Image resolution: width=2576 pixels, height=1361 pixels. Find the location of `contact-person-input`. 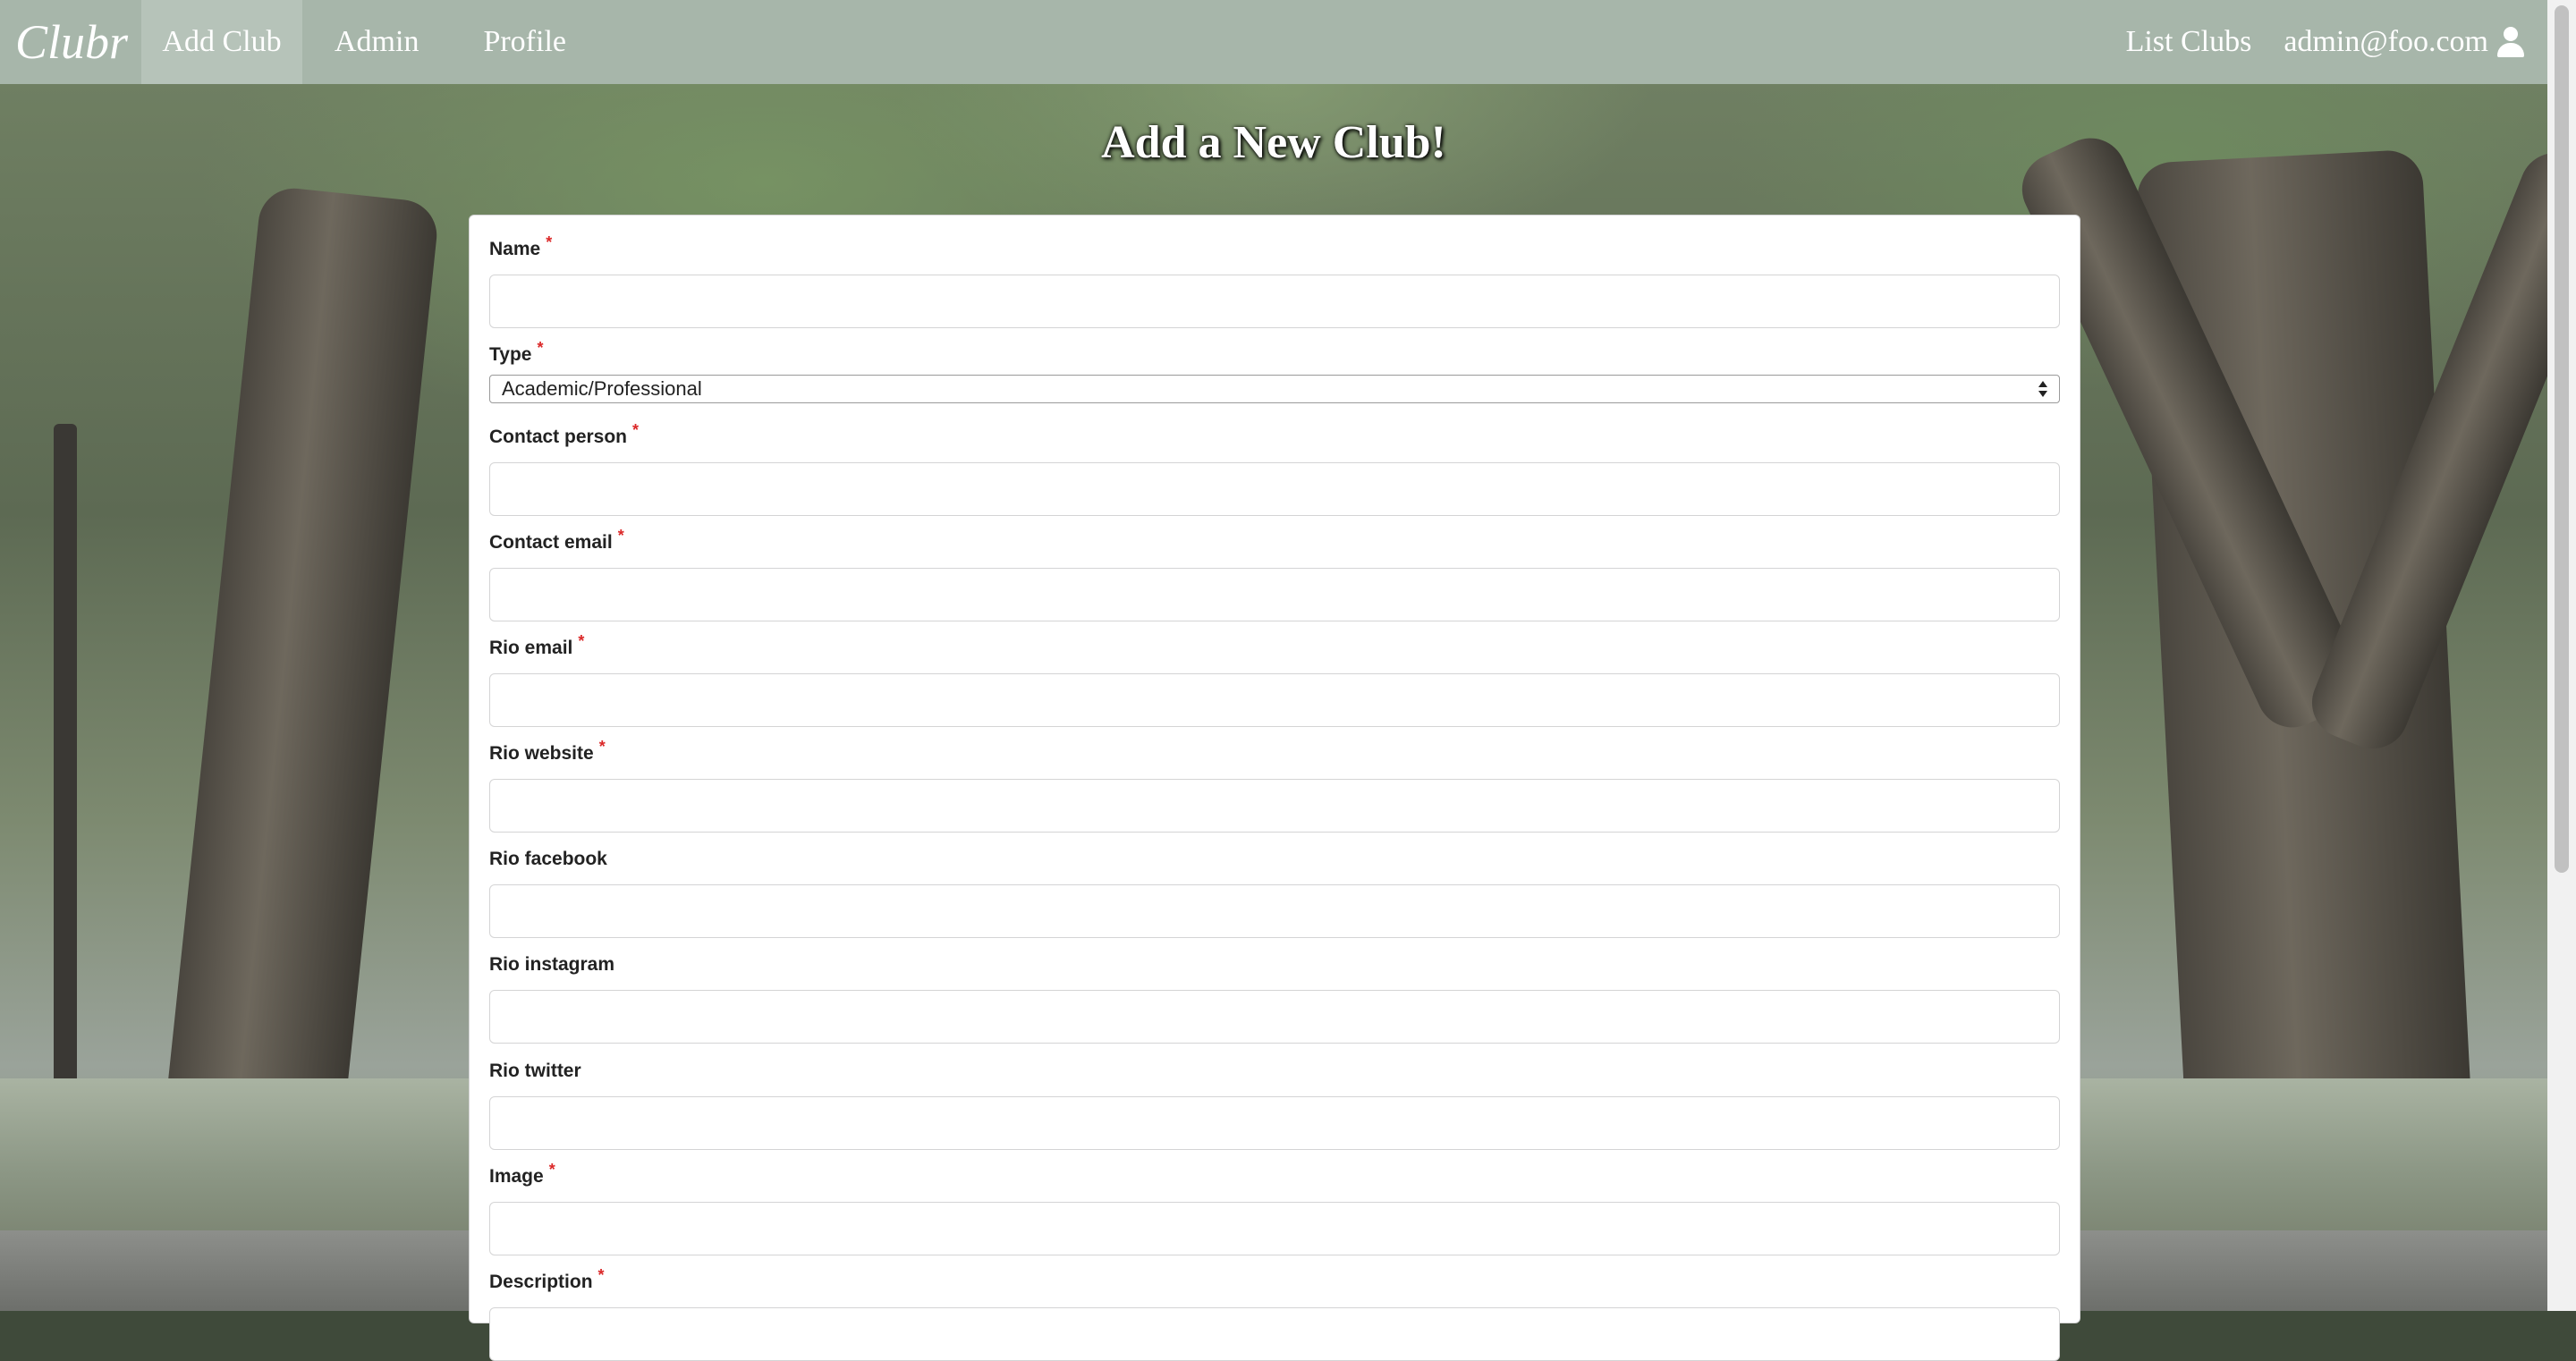

contact-person-input is located at coordinates (1274, 489).